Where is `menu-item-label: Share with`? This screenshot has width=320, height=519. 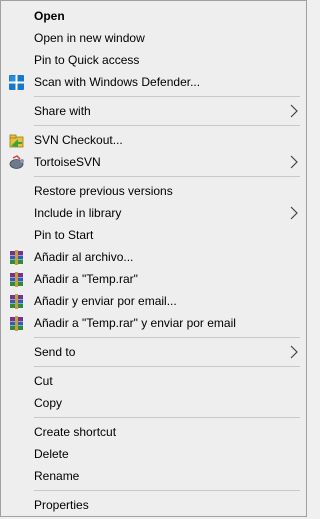 menu-item-label: Share with is located at coordinates (62, 111).